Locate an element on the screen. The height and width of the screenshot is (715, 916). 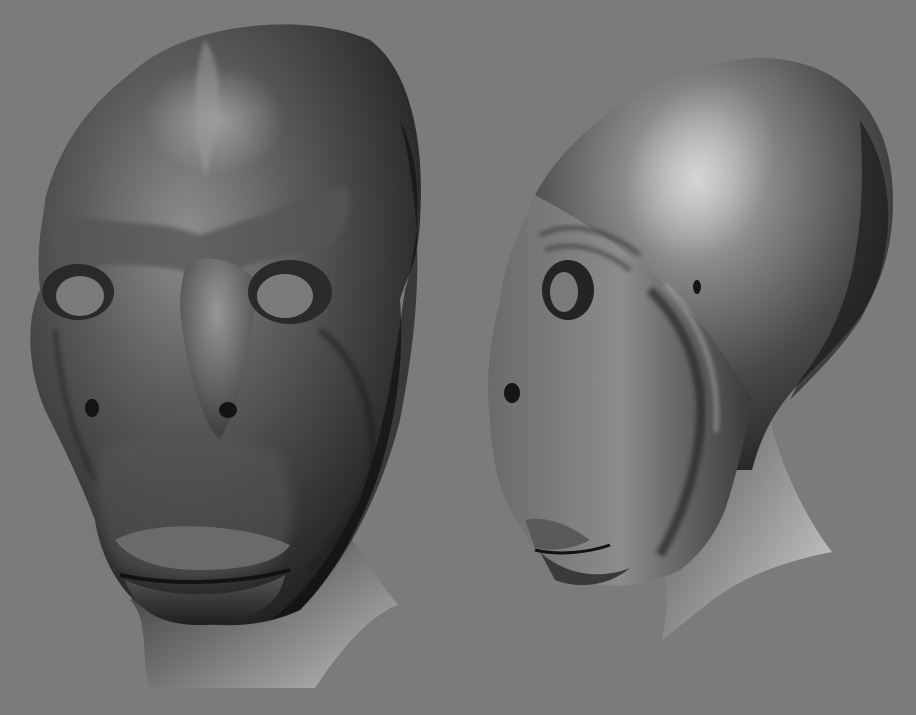
right-nostril is located at coordinates (228, 410).